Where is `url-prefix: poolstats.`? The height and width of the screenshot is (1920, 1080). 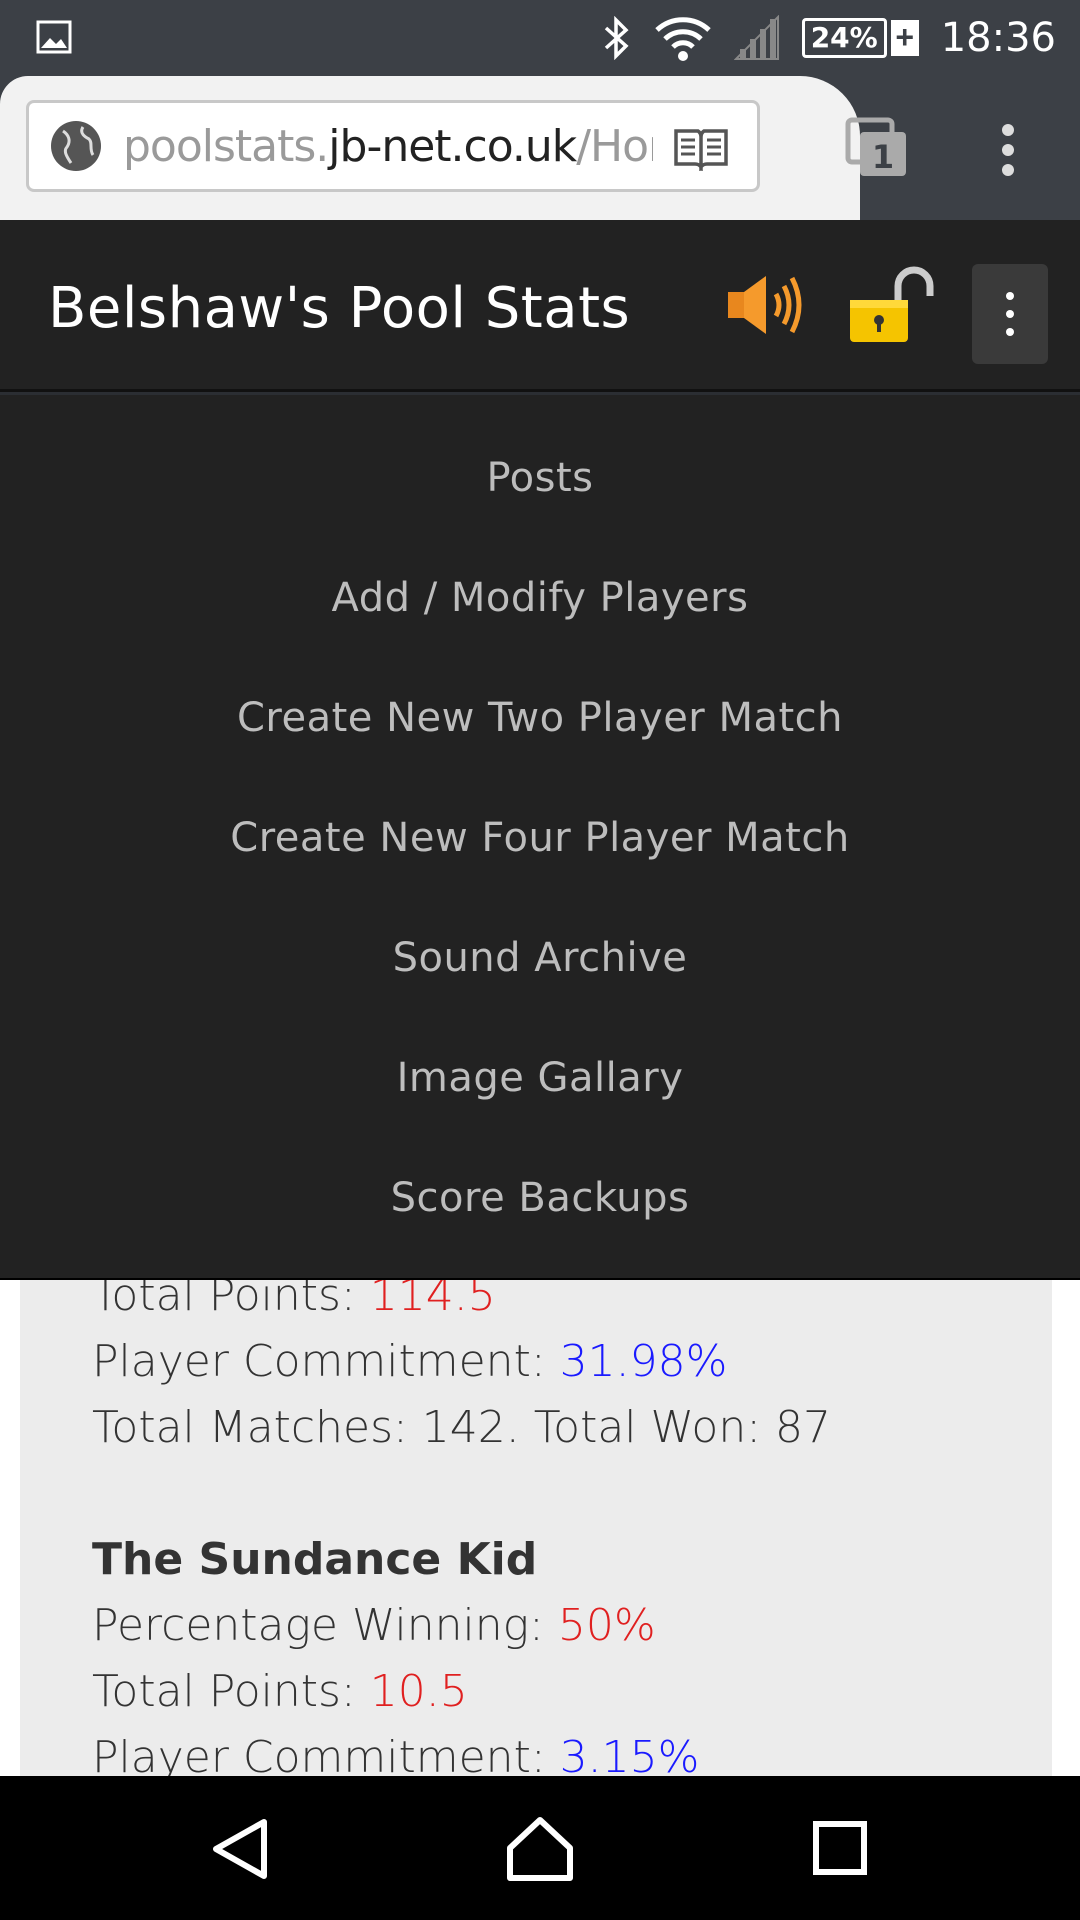 url-prefix: poolstats. is located at coordinates (226, 146).